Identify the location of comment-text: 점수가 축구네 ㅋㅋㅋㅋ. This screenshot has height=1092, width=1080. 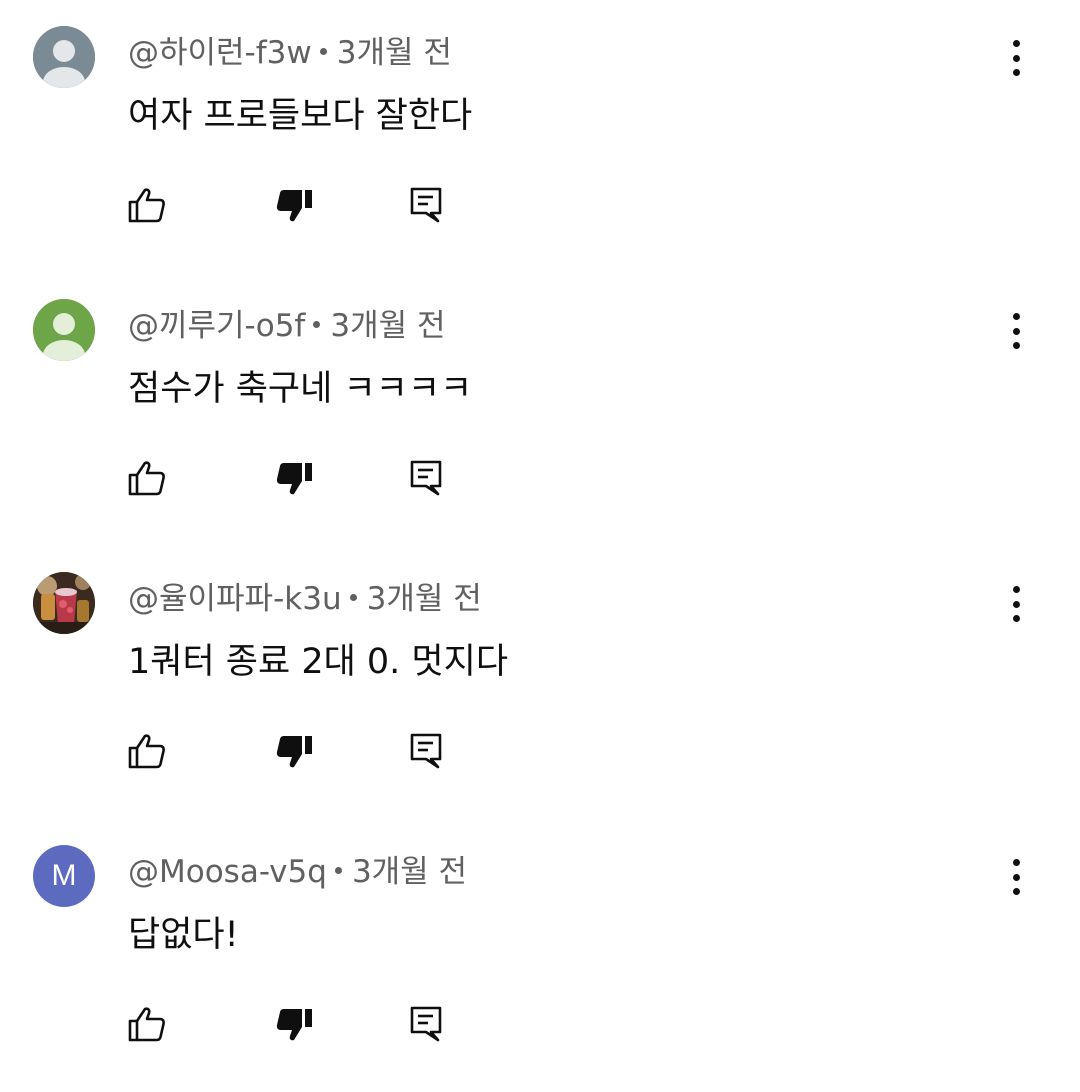
(300, 389).